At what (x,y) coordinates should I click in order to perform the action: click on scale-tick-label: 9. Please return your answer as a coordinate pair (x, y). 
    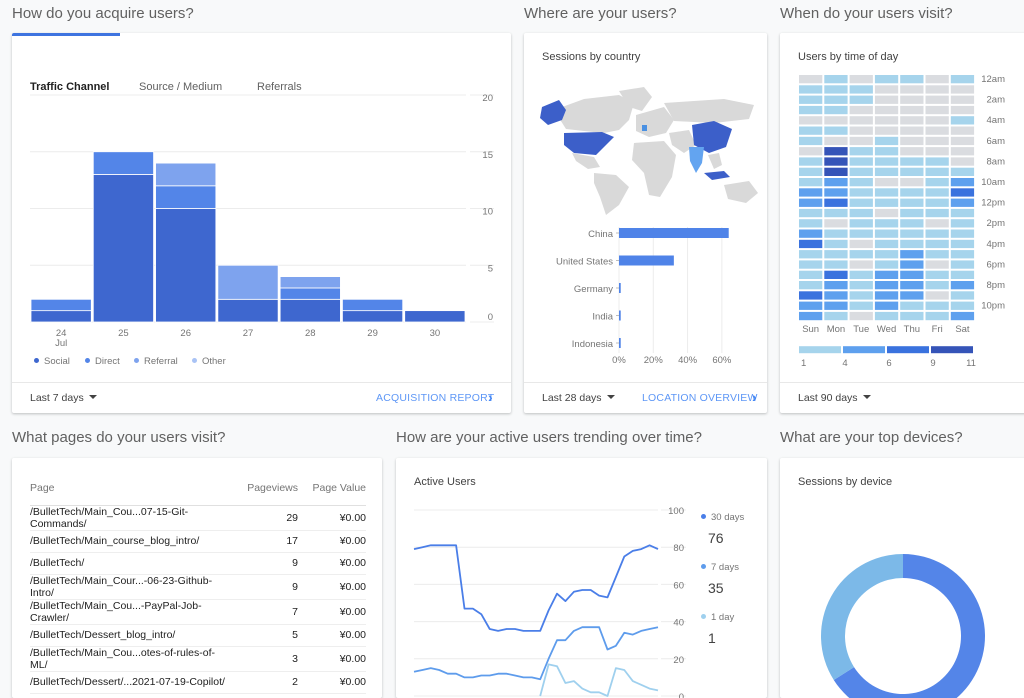
    Looking at the image, I should click on (932, 363).